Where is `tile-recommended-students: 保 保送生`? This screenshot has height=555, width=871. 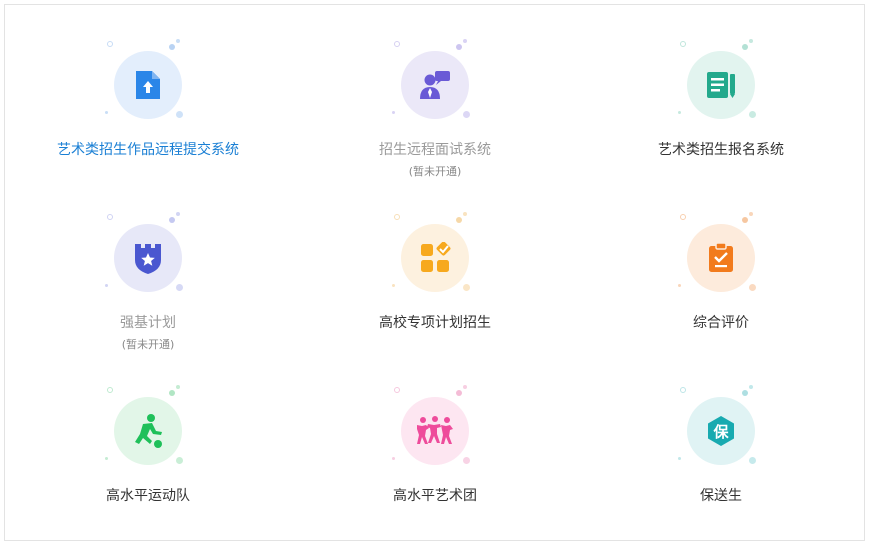 tile-recommended-students: 保 保送生 is located at coordinates (721, 470).